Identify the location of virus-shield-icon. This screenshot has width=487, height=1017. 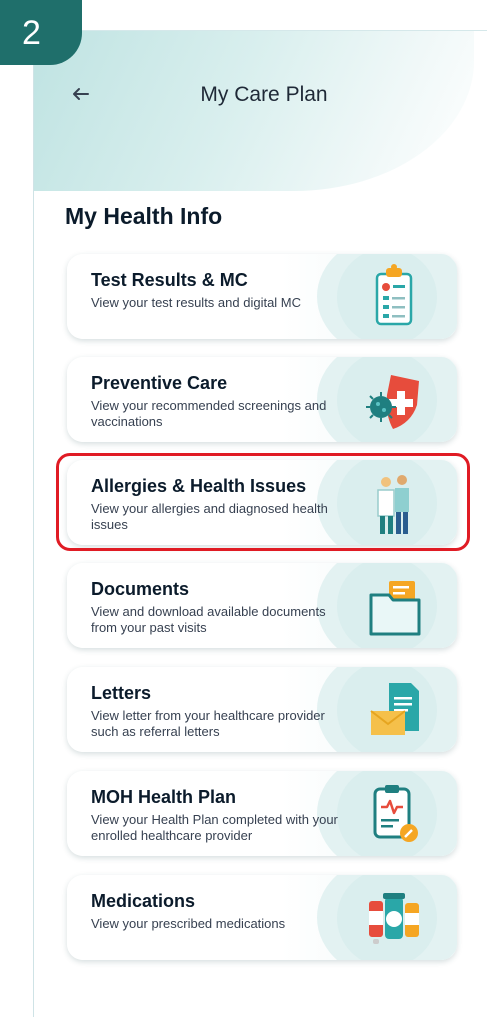
(392, 402).